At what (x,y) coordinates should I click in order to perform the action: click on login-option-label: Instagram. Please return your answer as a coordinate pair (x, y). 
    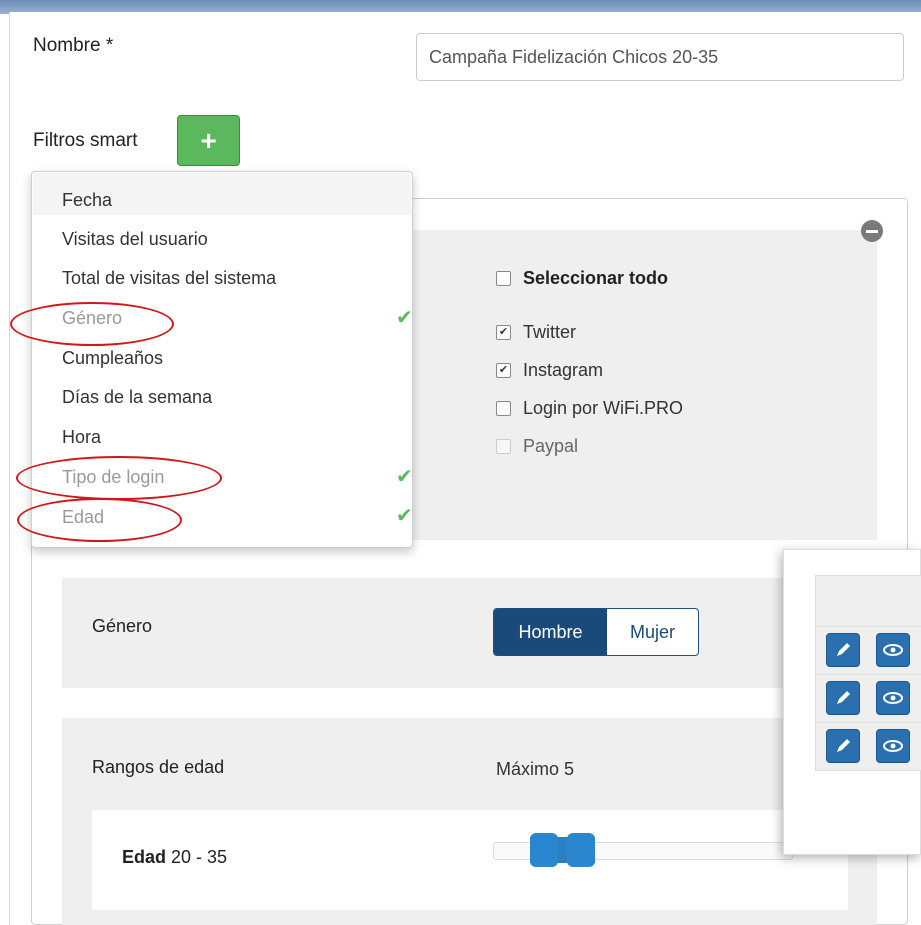
    Looking at the image, I should click on (563, 370).